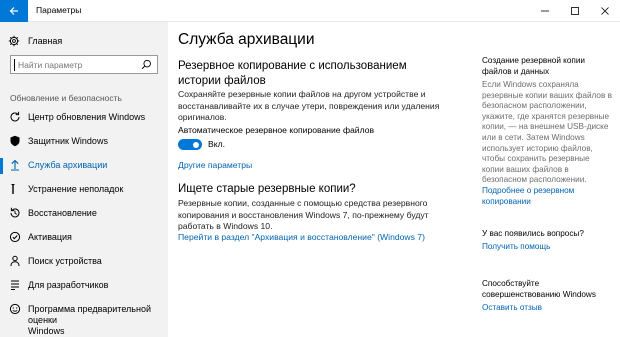 The width and height of the screenshot is (620, 337). I want to click on sidebar-item-label-line1: Программа предварительной оценки, so click(89, 314).